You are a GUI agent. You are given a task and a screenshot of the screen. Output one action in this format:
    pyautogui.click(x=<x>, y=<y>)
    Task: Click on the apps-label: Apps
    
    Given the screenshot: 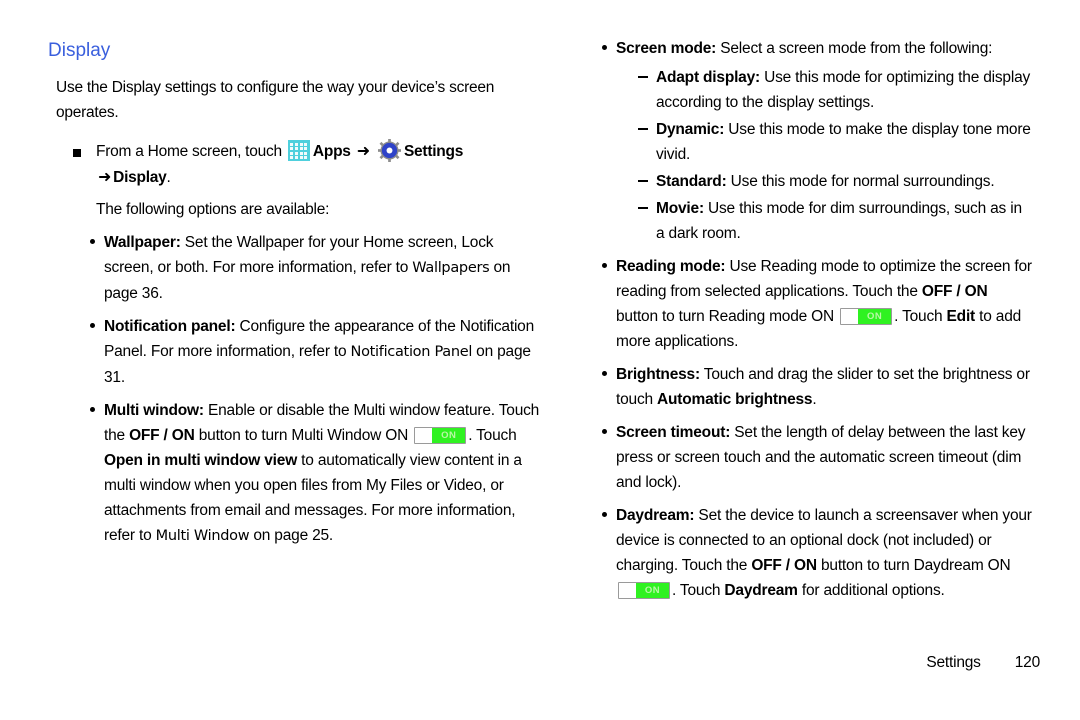 What is the action you would take?
    pyautogui.click(x=331, y=151)
    